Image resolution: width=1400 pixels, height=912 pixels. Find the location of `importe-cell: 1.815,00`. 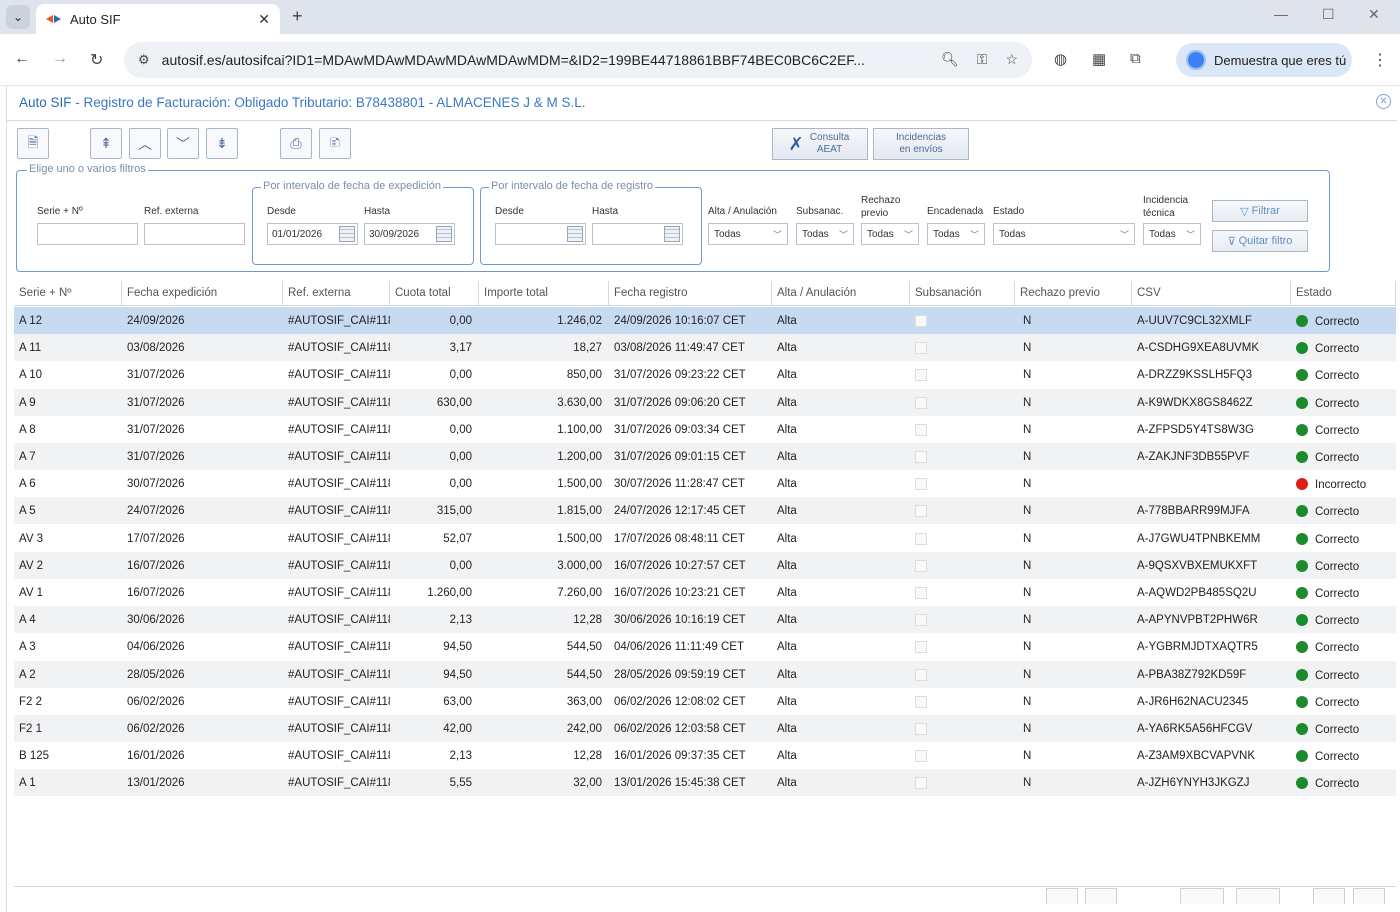

importe-cell: 1.815,00 is located at coordinates (579, 511).